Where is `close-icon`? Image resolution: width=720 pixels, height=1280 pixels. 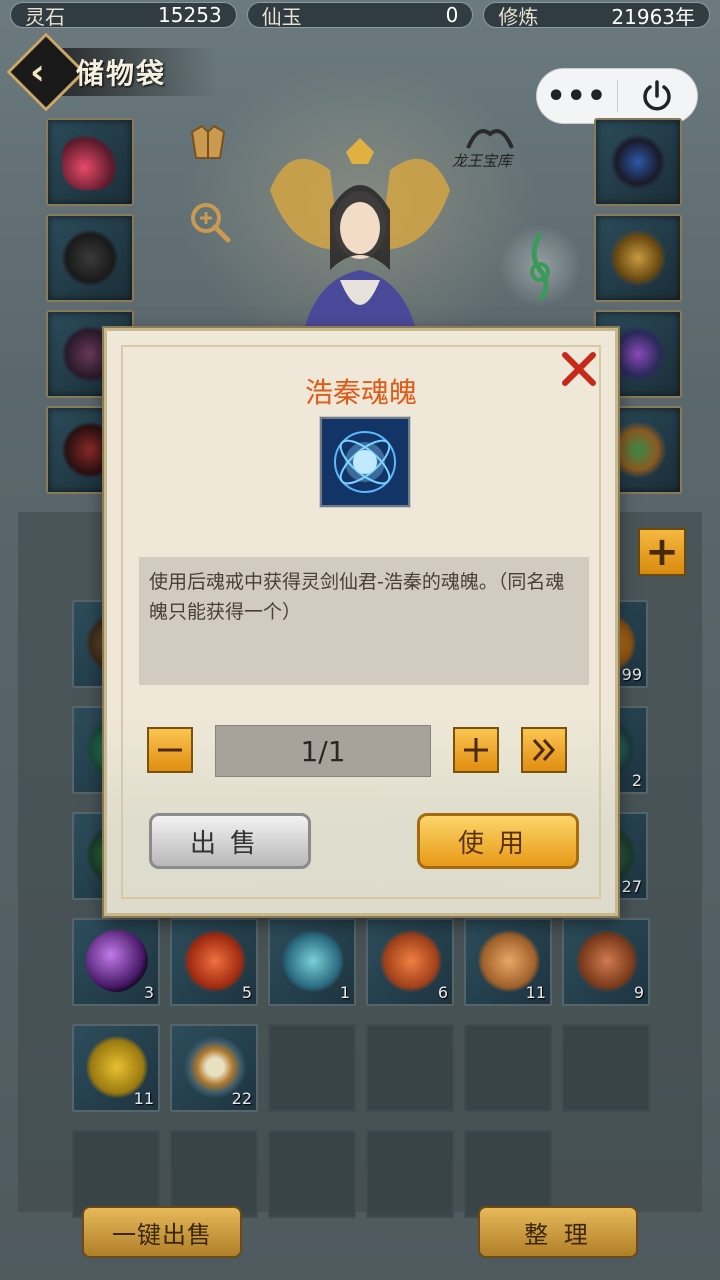 close-icon is located at coordinates (579, 369).